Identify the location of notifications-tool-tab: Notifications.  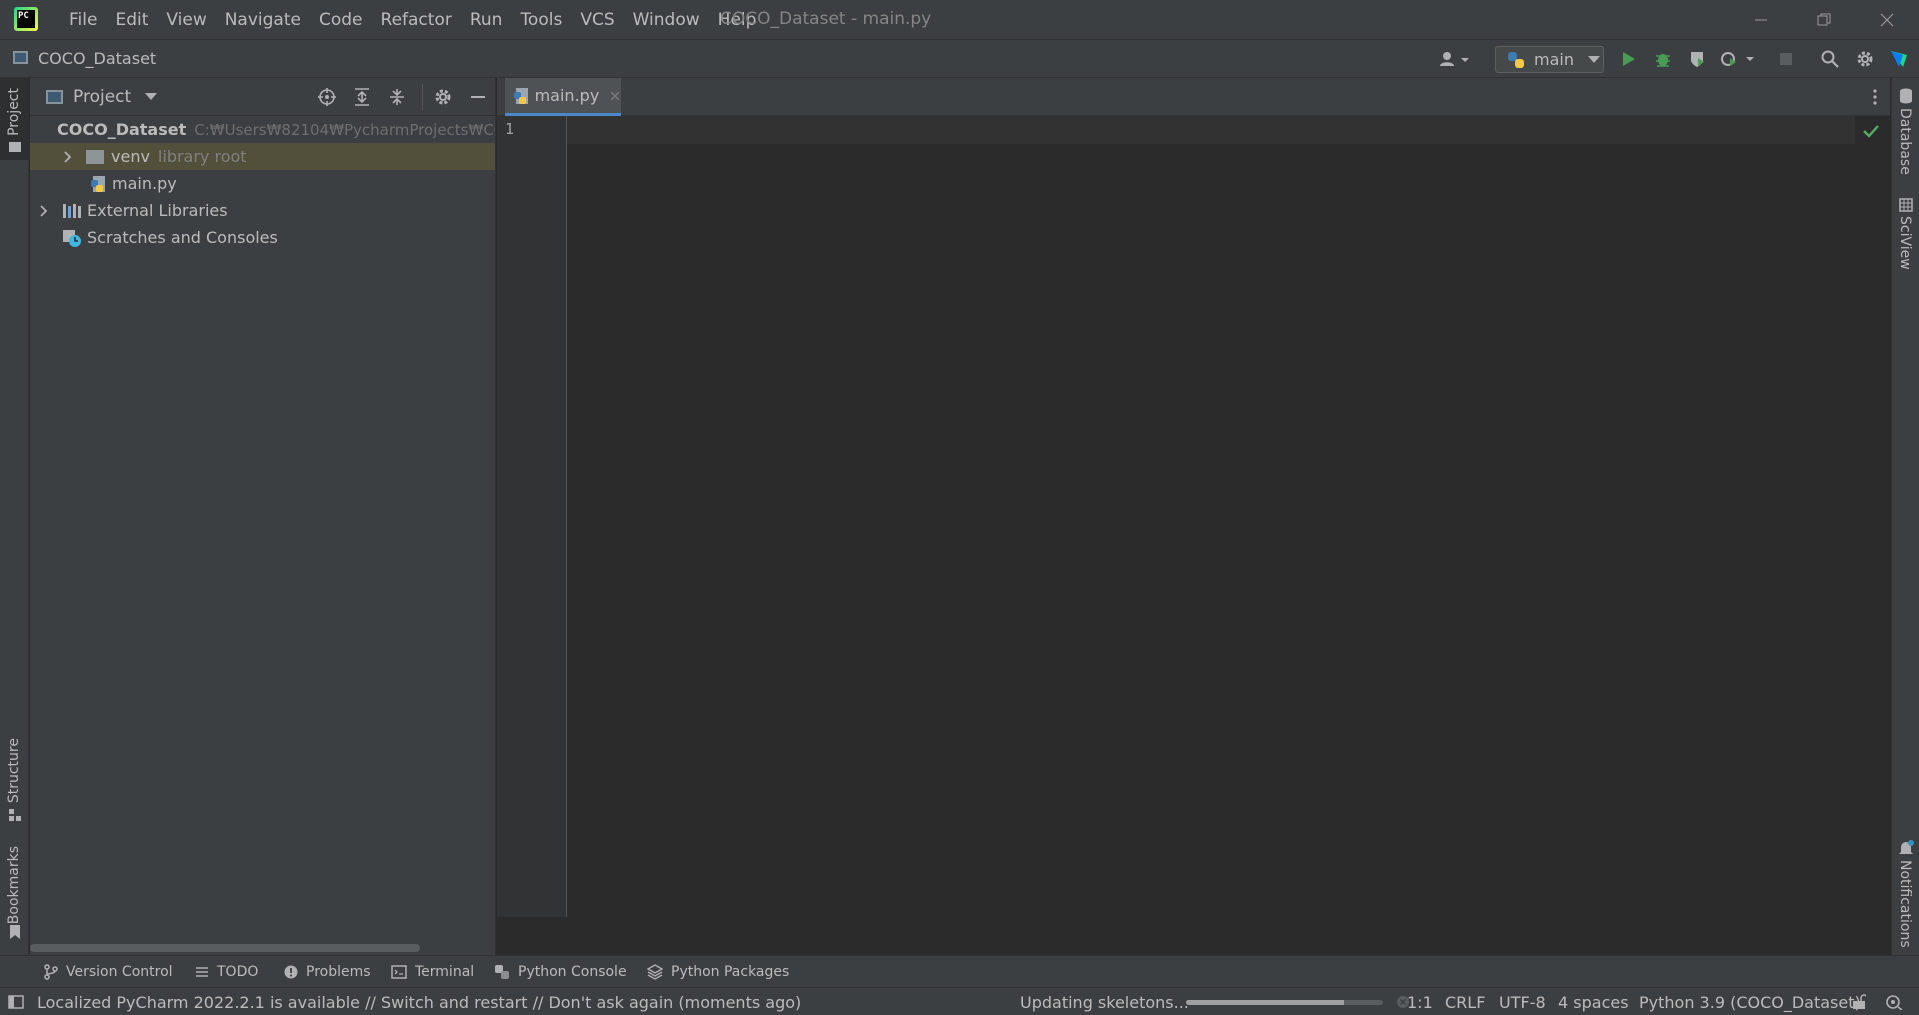
(1905, 895).